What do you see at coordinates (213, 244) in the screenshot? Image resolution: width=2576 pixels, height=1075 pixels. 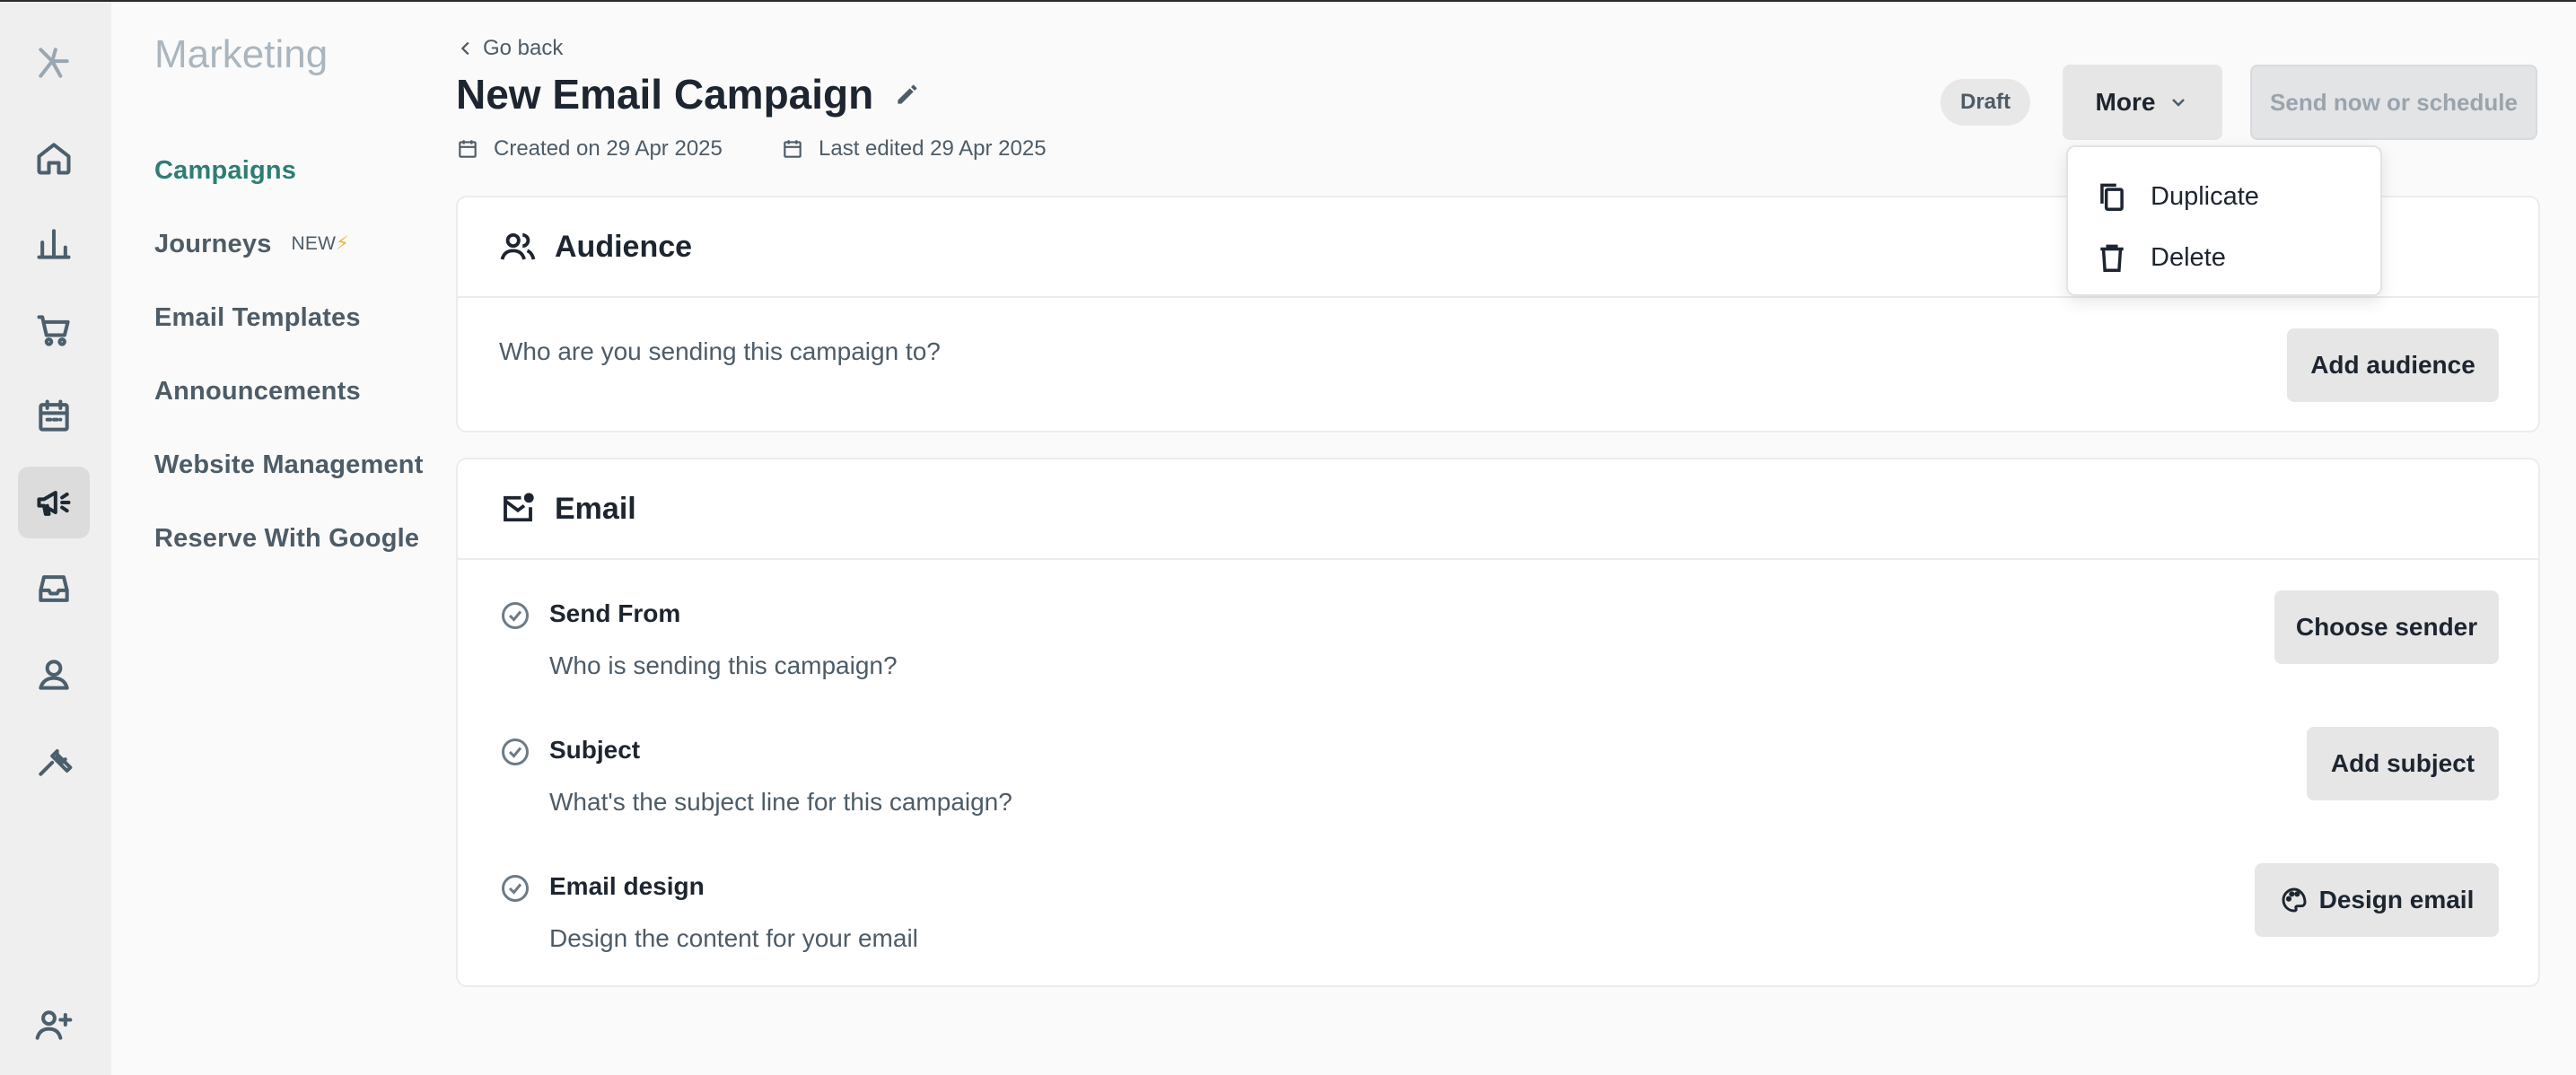 I see `nav-journeys-label: Journeys` at bounding box center [213, 244].